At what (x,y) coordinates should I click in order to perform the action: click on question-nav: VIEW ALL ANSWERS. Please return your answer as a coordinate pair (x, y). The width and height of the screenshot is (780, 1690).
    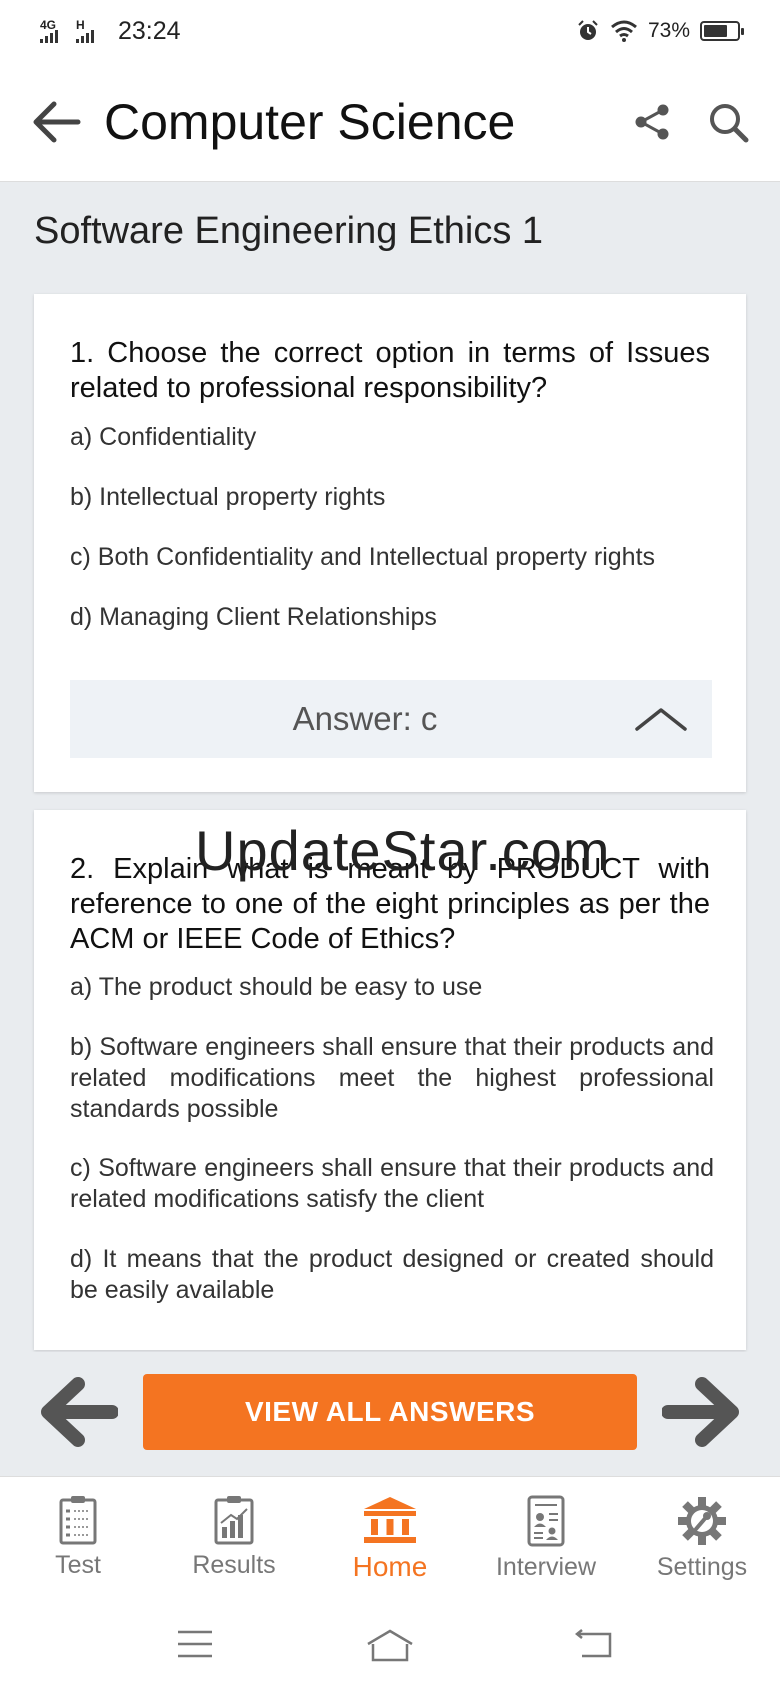
    Looking at the image, I should click on (390, 1414).